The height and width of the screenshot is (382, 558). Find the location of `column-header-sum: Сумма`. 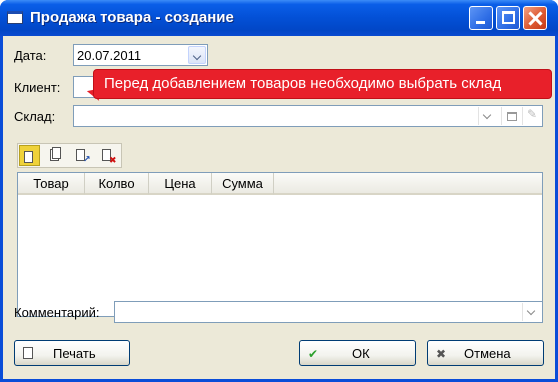

column-header-sum: Сумма is located at coordinates (243, 184).